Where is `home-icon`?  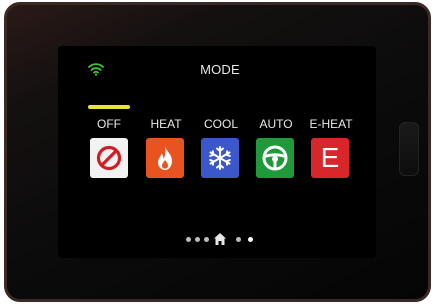
home-icon is located at coordinates (220, 239).